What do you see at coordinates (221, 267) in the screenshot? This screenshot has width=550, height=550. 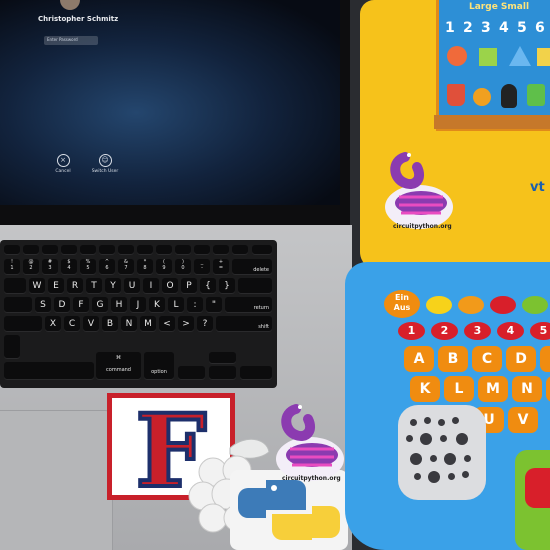 I see `key: + =` at bounding box center [221, 267].